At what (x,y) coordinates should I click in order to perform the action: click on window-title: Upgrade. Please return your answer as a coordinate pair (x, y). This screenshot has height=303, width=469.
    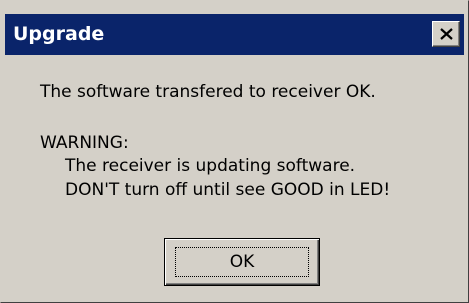
    Looking at the image, I should click on (59, 34).